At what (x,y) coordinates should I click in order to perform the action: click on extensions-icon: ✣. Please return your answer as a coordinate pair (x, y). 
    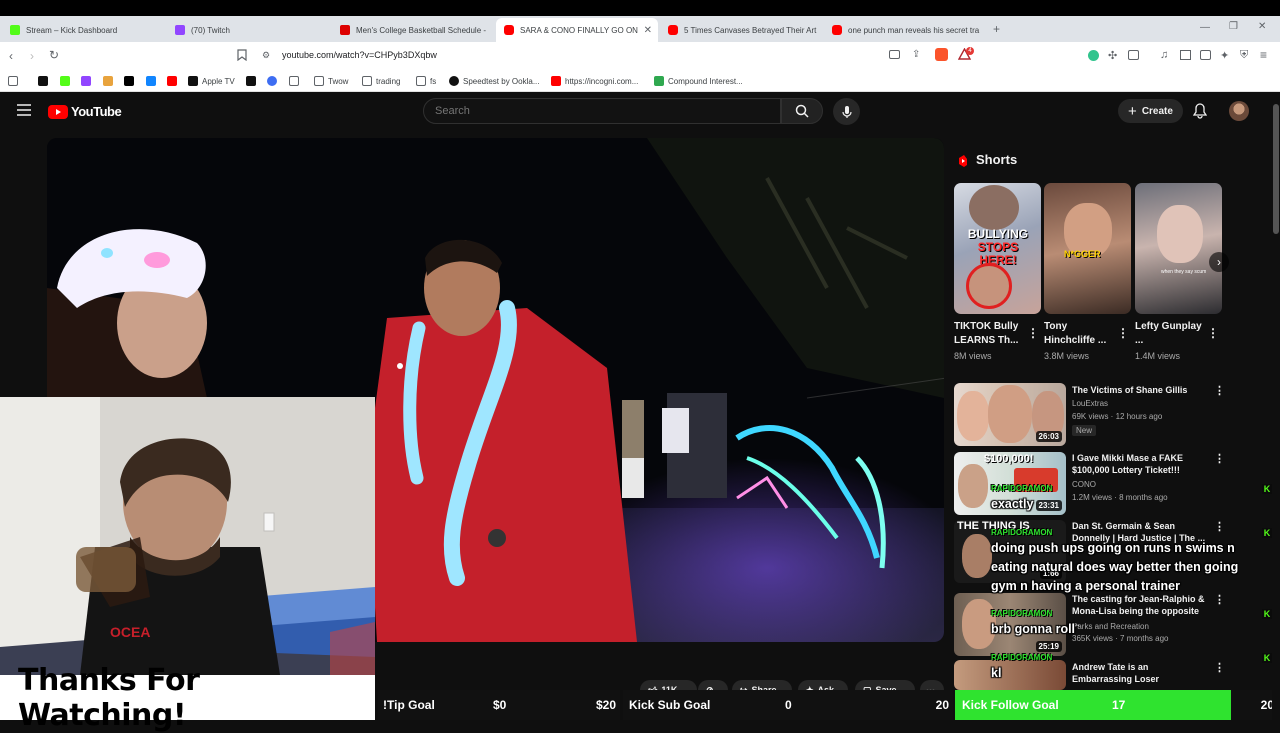
    Looking at the image, I should click on (1114, 55).